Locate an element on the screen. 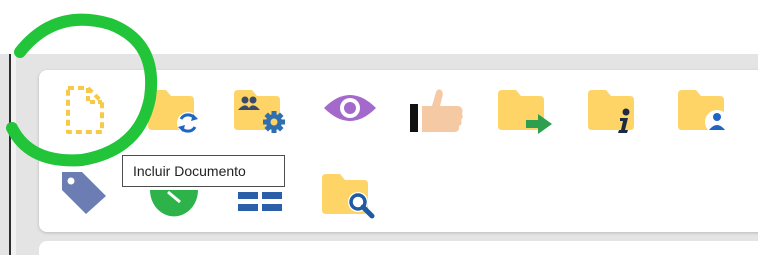 The image size is (758, 271). folder-arrow-icon is located at coordinates (525, 112).